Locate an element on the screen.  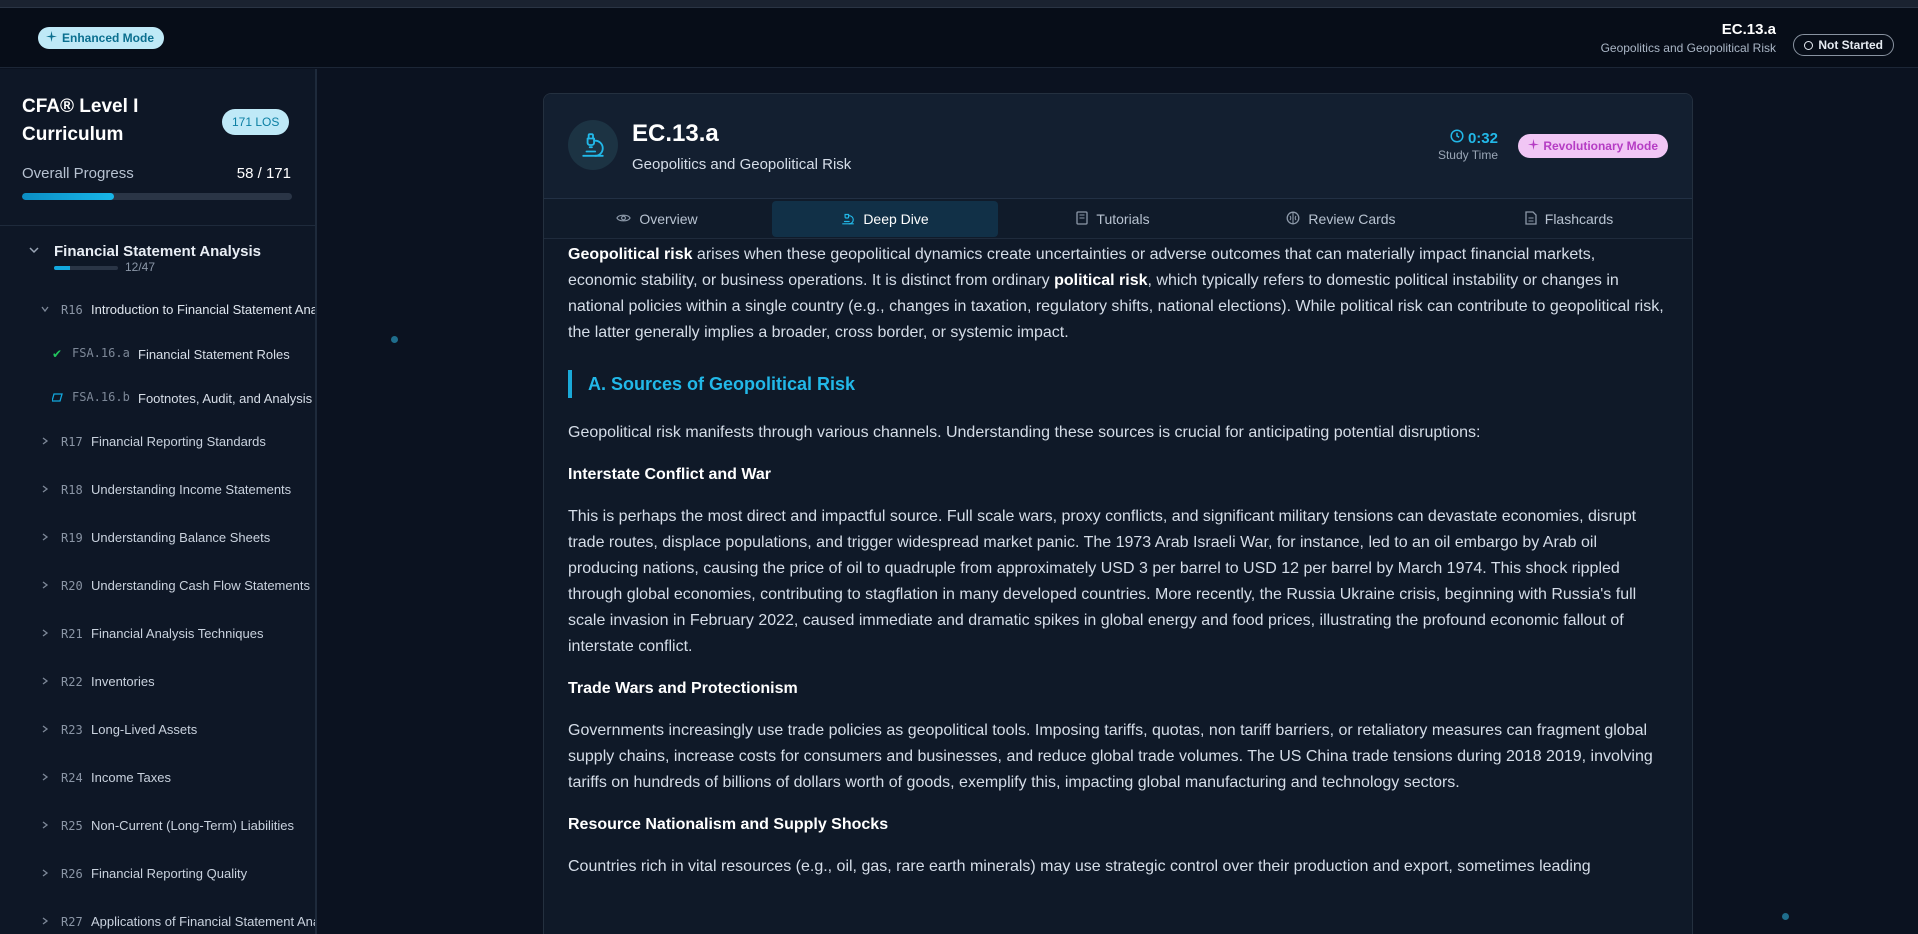
reading-code: R24 is located at coordinates (72, 778).